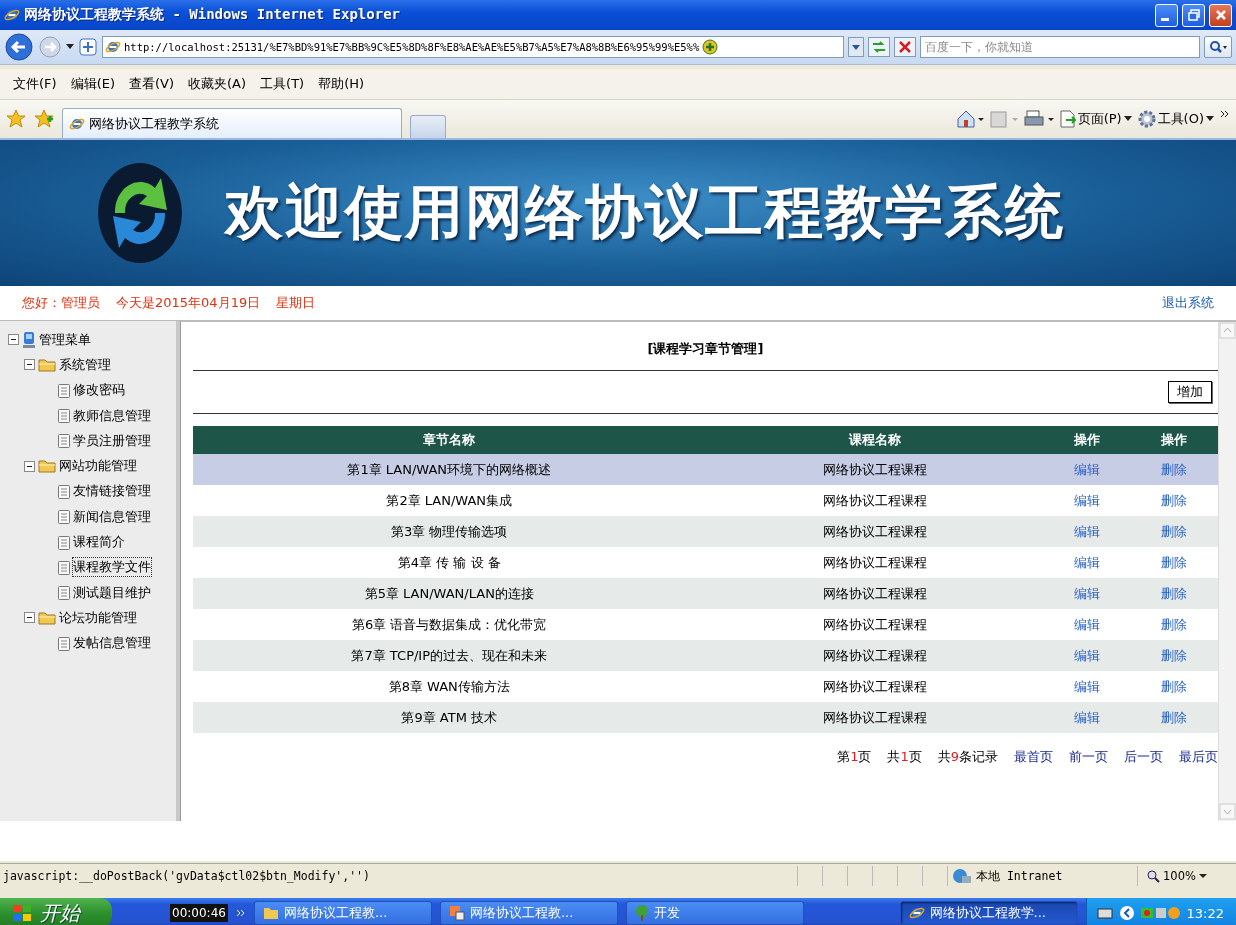 This screenshot has height=925, width=1236. Describe the element at coordinates (64, 441) in the screenshot. I see `document-icon` at that location.